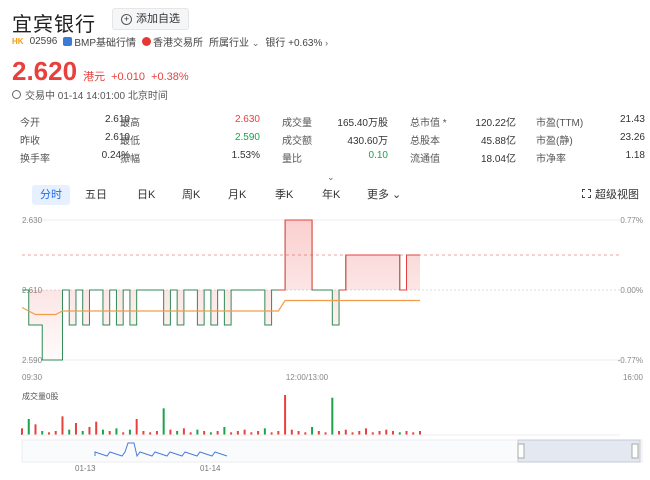  I want to click on y-axis-label: 2.630, so click(32, 220).